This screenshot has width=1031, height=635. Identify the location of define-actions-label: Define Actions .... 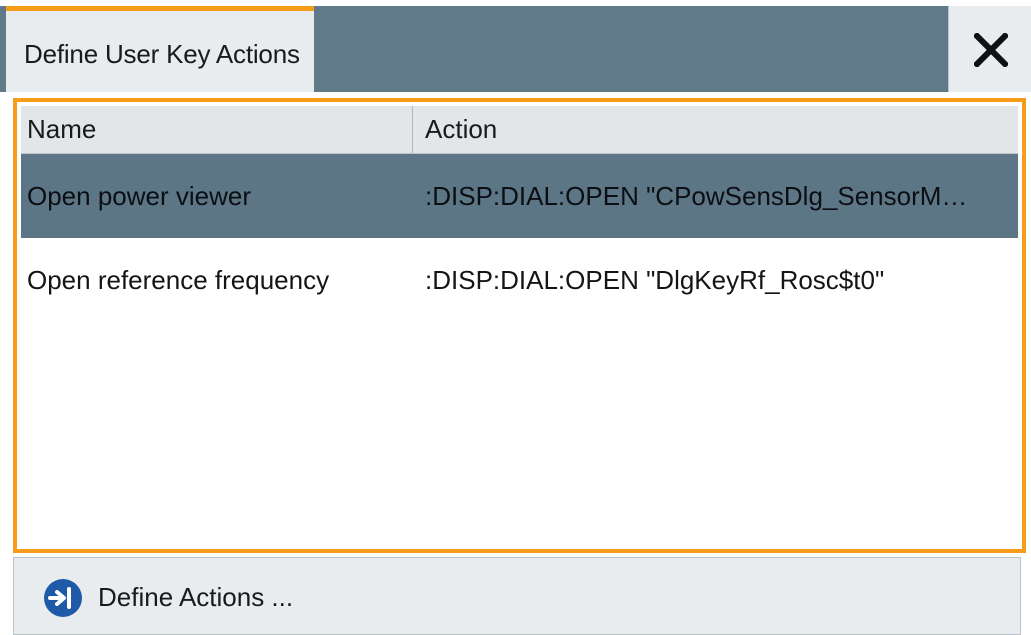
(196, 597).